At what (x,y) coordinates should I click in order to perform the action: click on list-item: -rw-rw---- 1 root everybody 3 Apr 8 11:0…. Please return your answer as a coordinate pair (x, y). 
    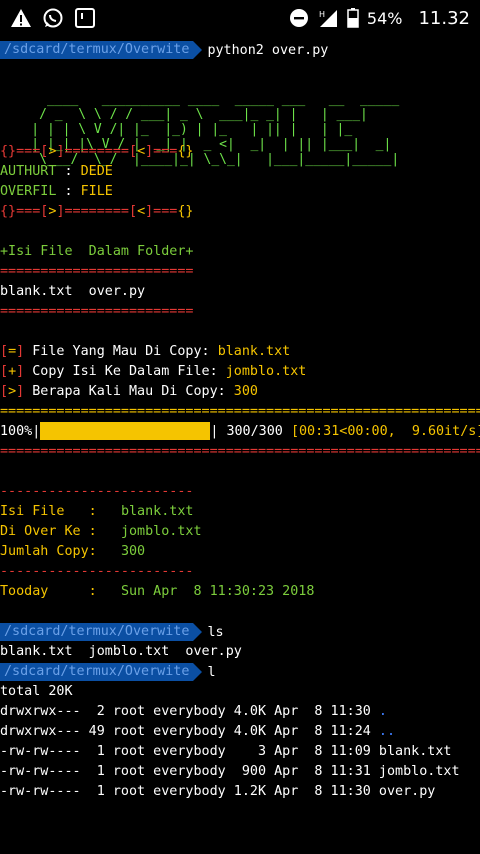
    Looking at the image, I should click on (226, 751).